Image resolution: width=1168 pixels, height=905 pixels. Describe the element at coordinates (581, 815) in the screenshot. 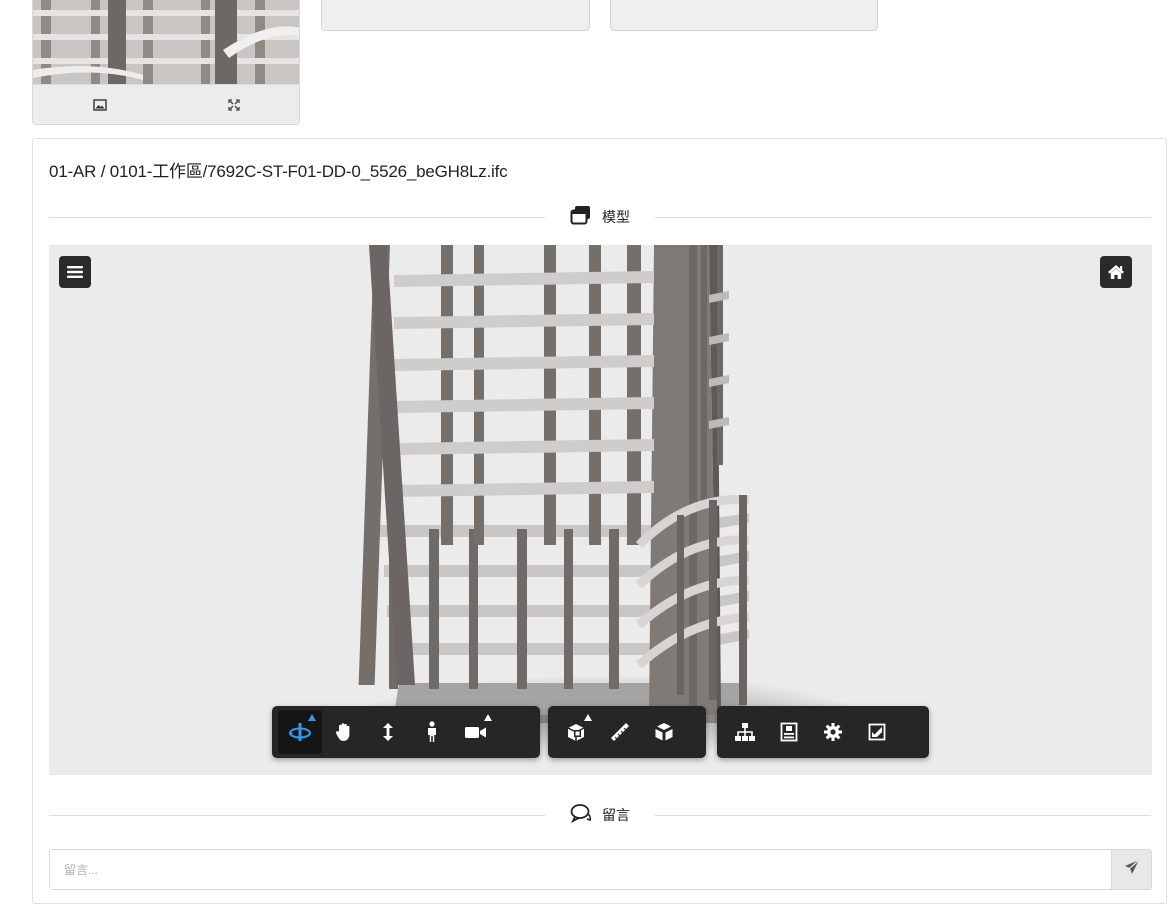

I see `comments-icon` at that location.